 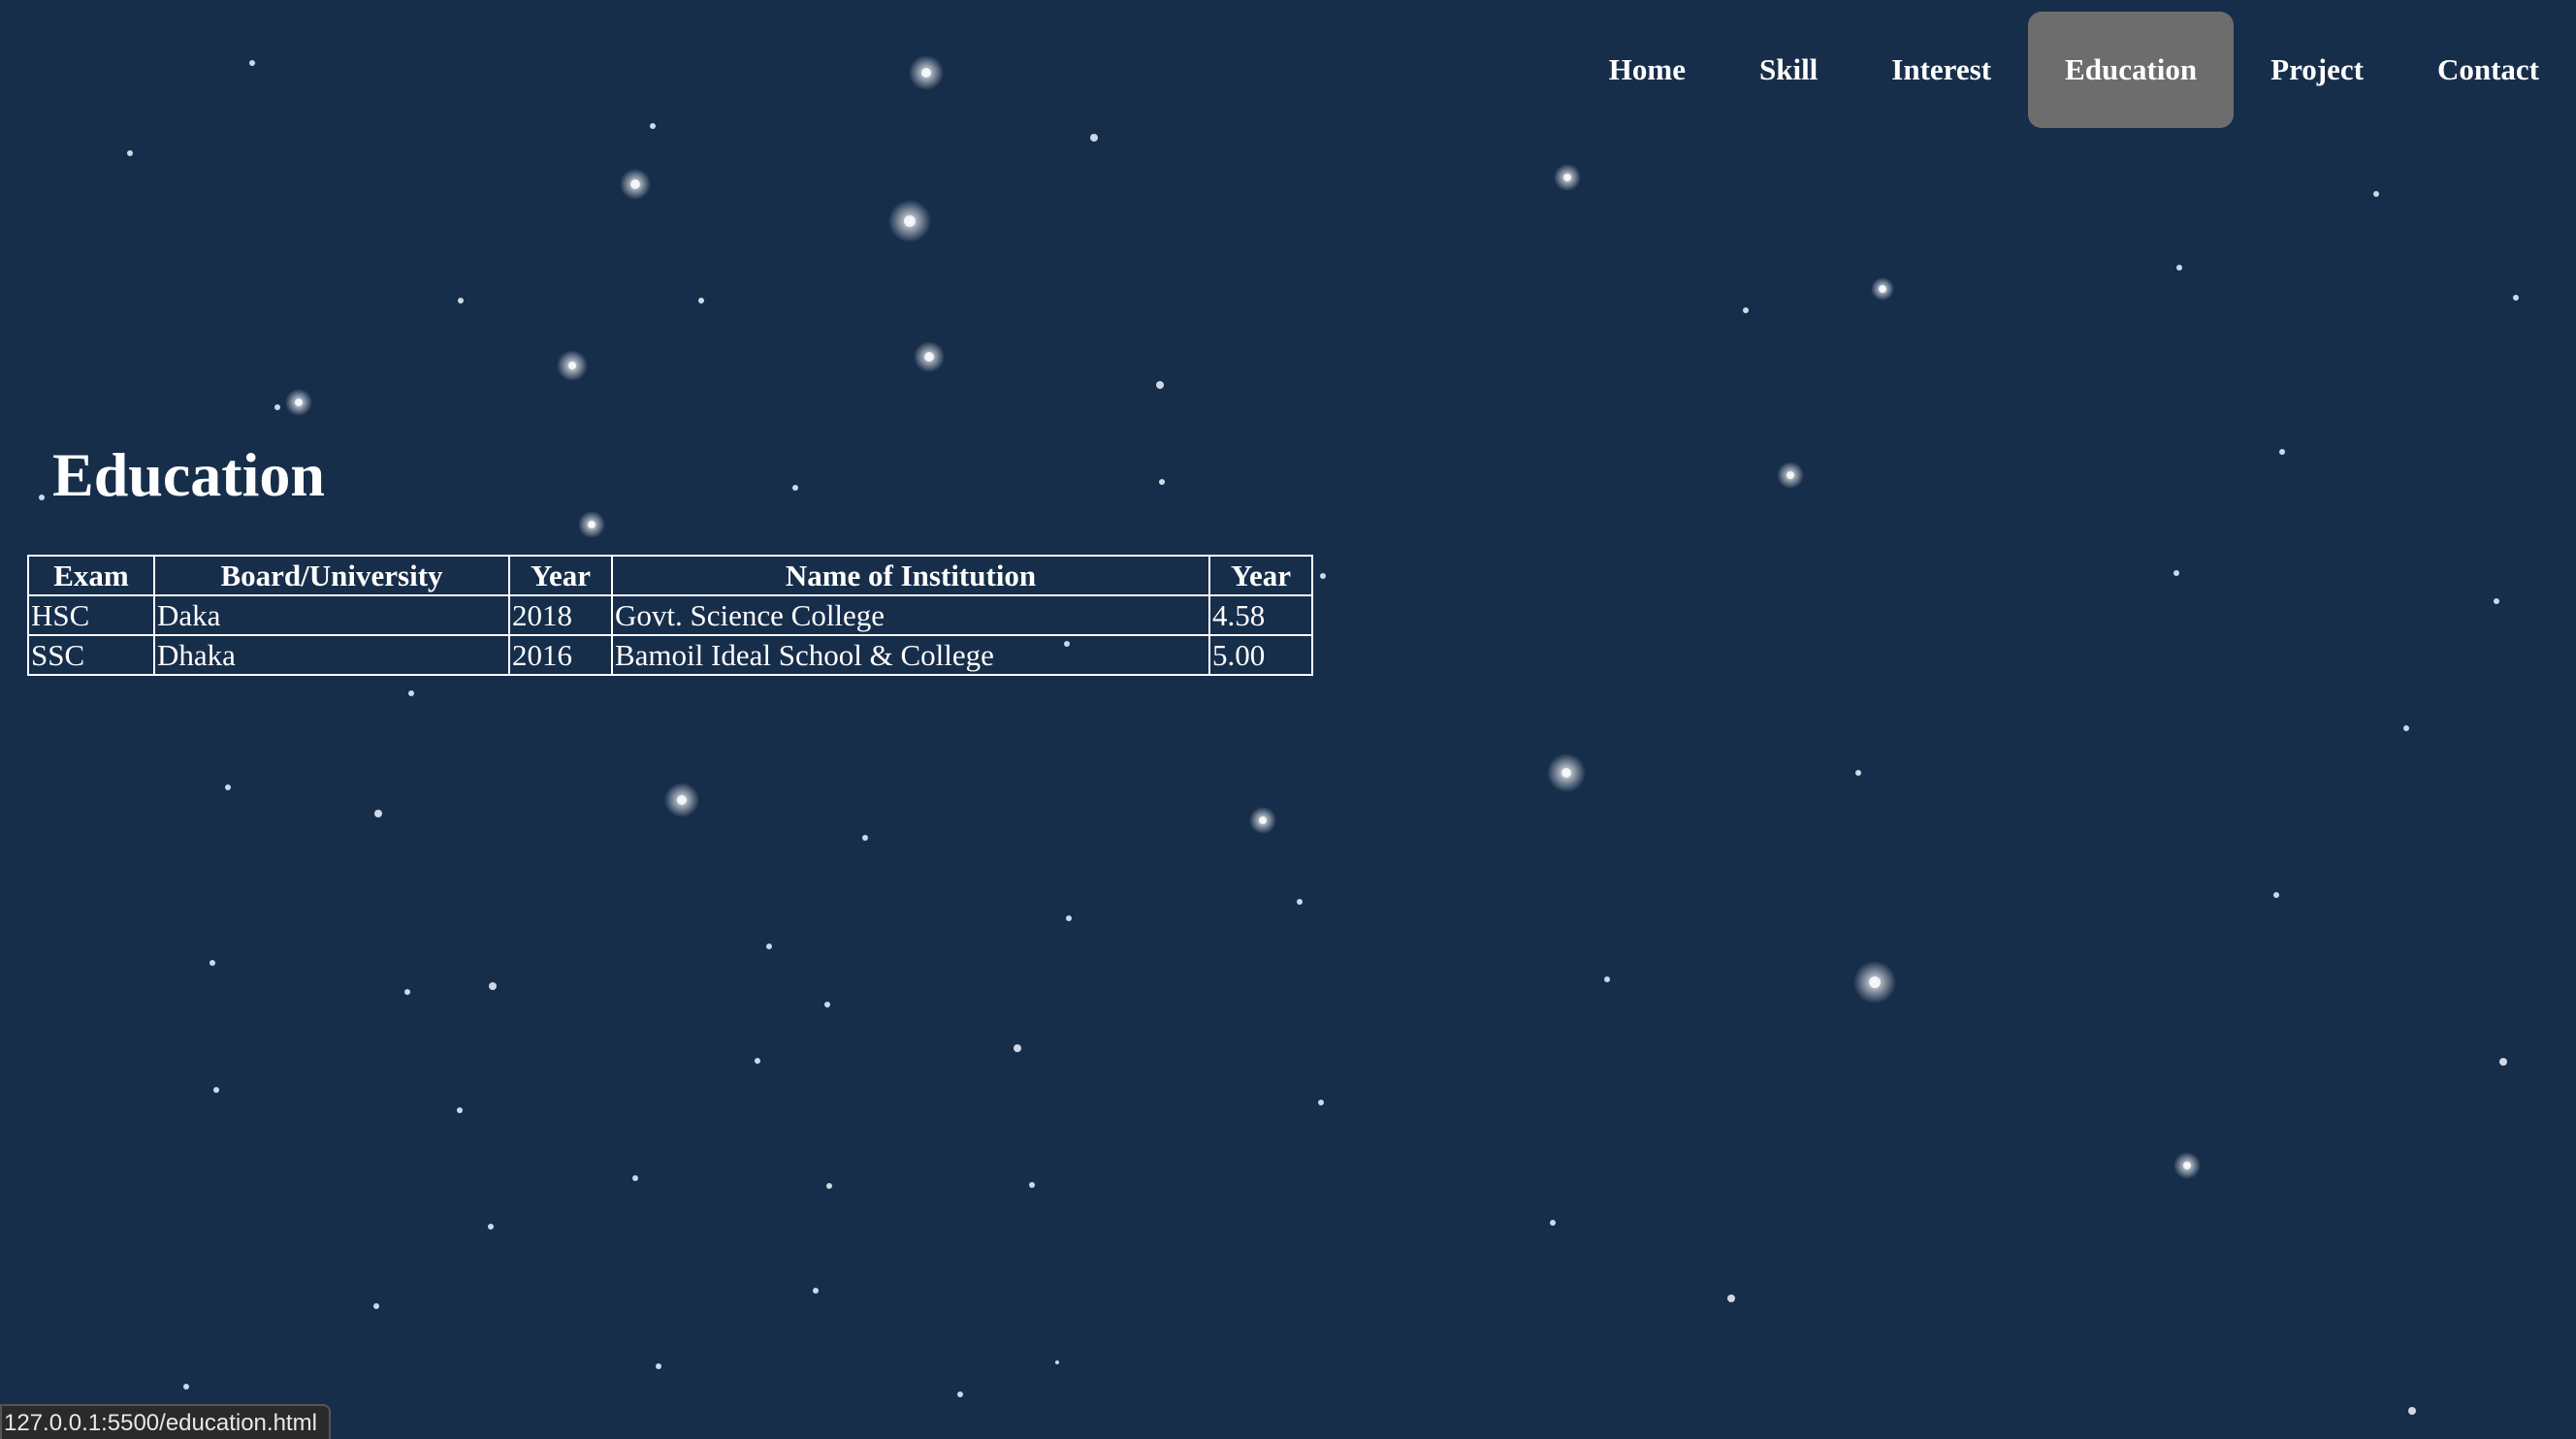 What do you see at coordinates (1941, 70) in the screenshot?
I see `nav-interest-link: Interest` at bounding box center [1941, 70].